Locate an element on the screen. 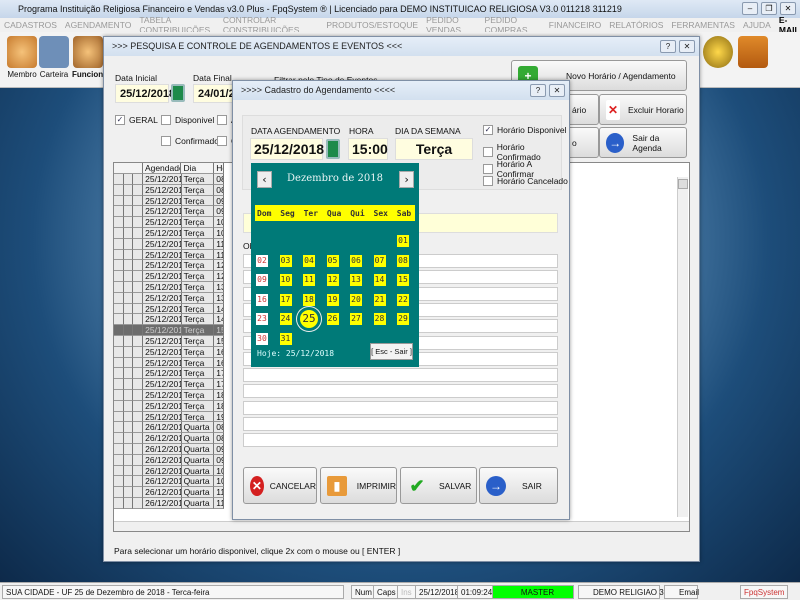 This screenshot has width=800, height=600. status-checkbox: ✓ Horário Disponivel is located at coordinates (524, 130).